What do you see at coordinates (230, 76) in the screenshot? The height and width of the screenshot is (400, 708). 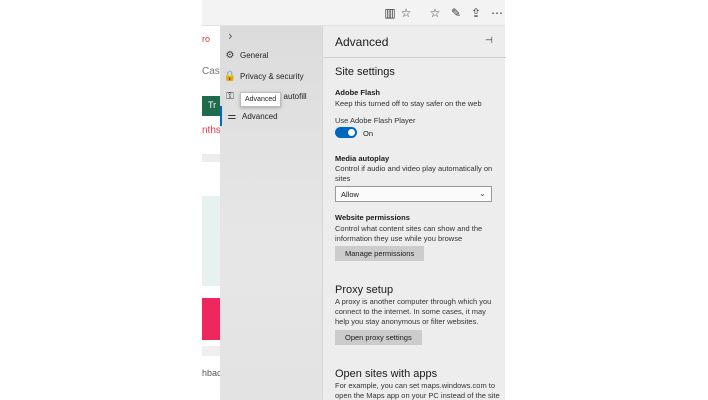 I see `lock-icon: 🔒` at bounding box center [230, 76].